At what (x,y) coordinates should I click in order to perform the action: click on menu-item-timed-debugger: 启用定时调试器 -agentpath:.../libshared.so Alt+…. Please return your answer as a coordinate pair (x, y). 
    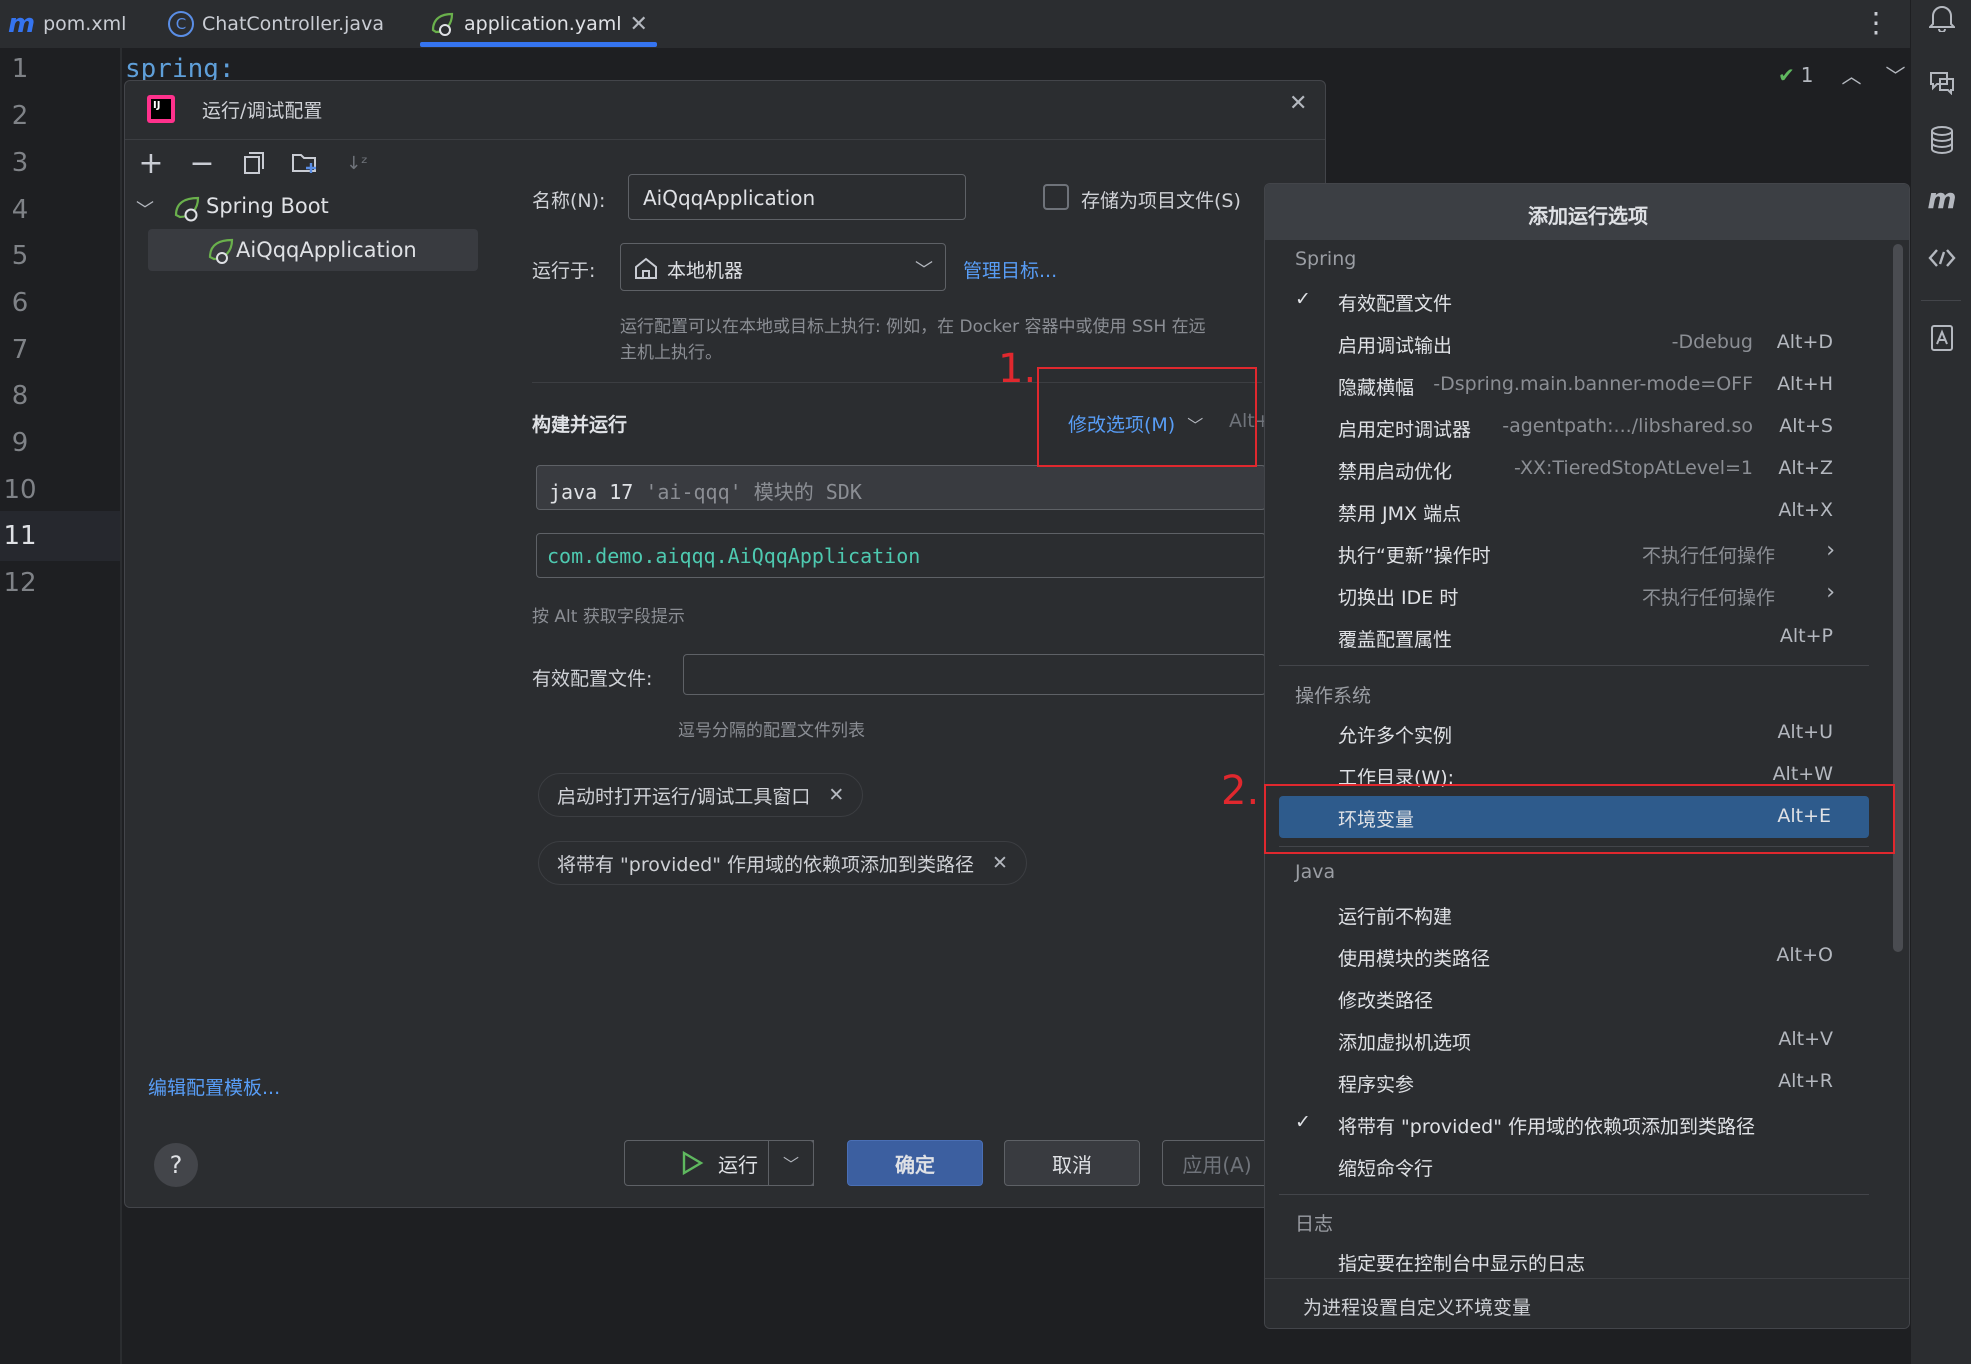
    Looking at the image, I should click on (1575, 426).